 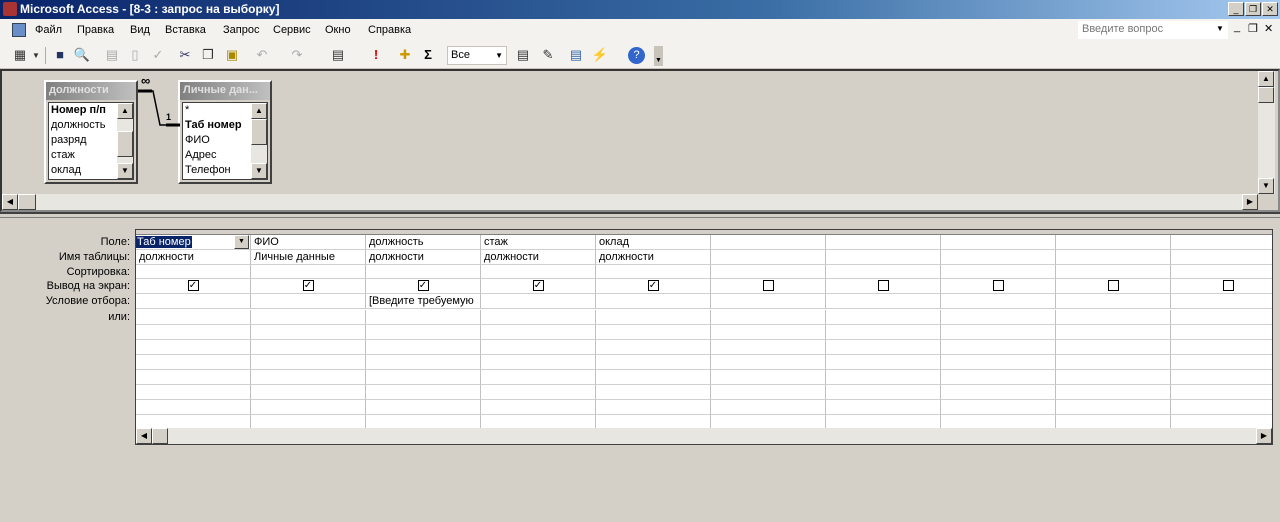 What do you see at coordinates (423, 242) in the screenshot?
I see `field-cell: должность` at bounding box center [423, 242].